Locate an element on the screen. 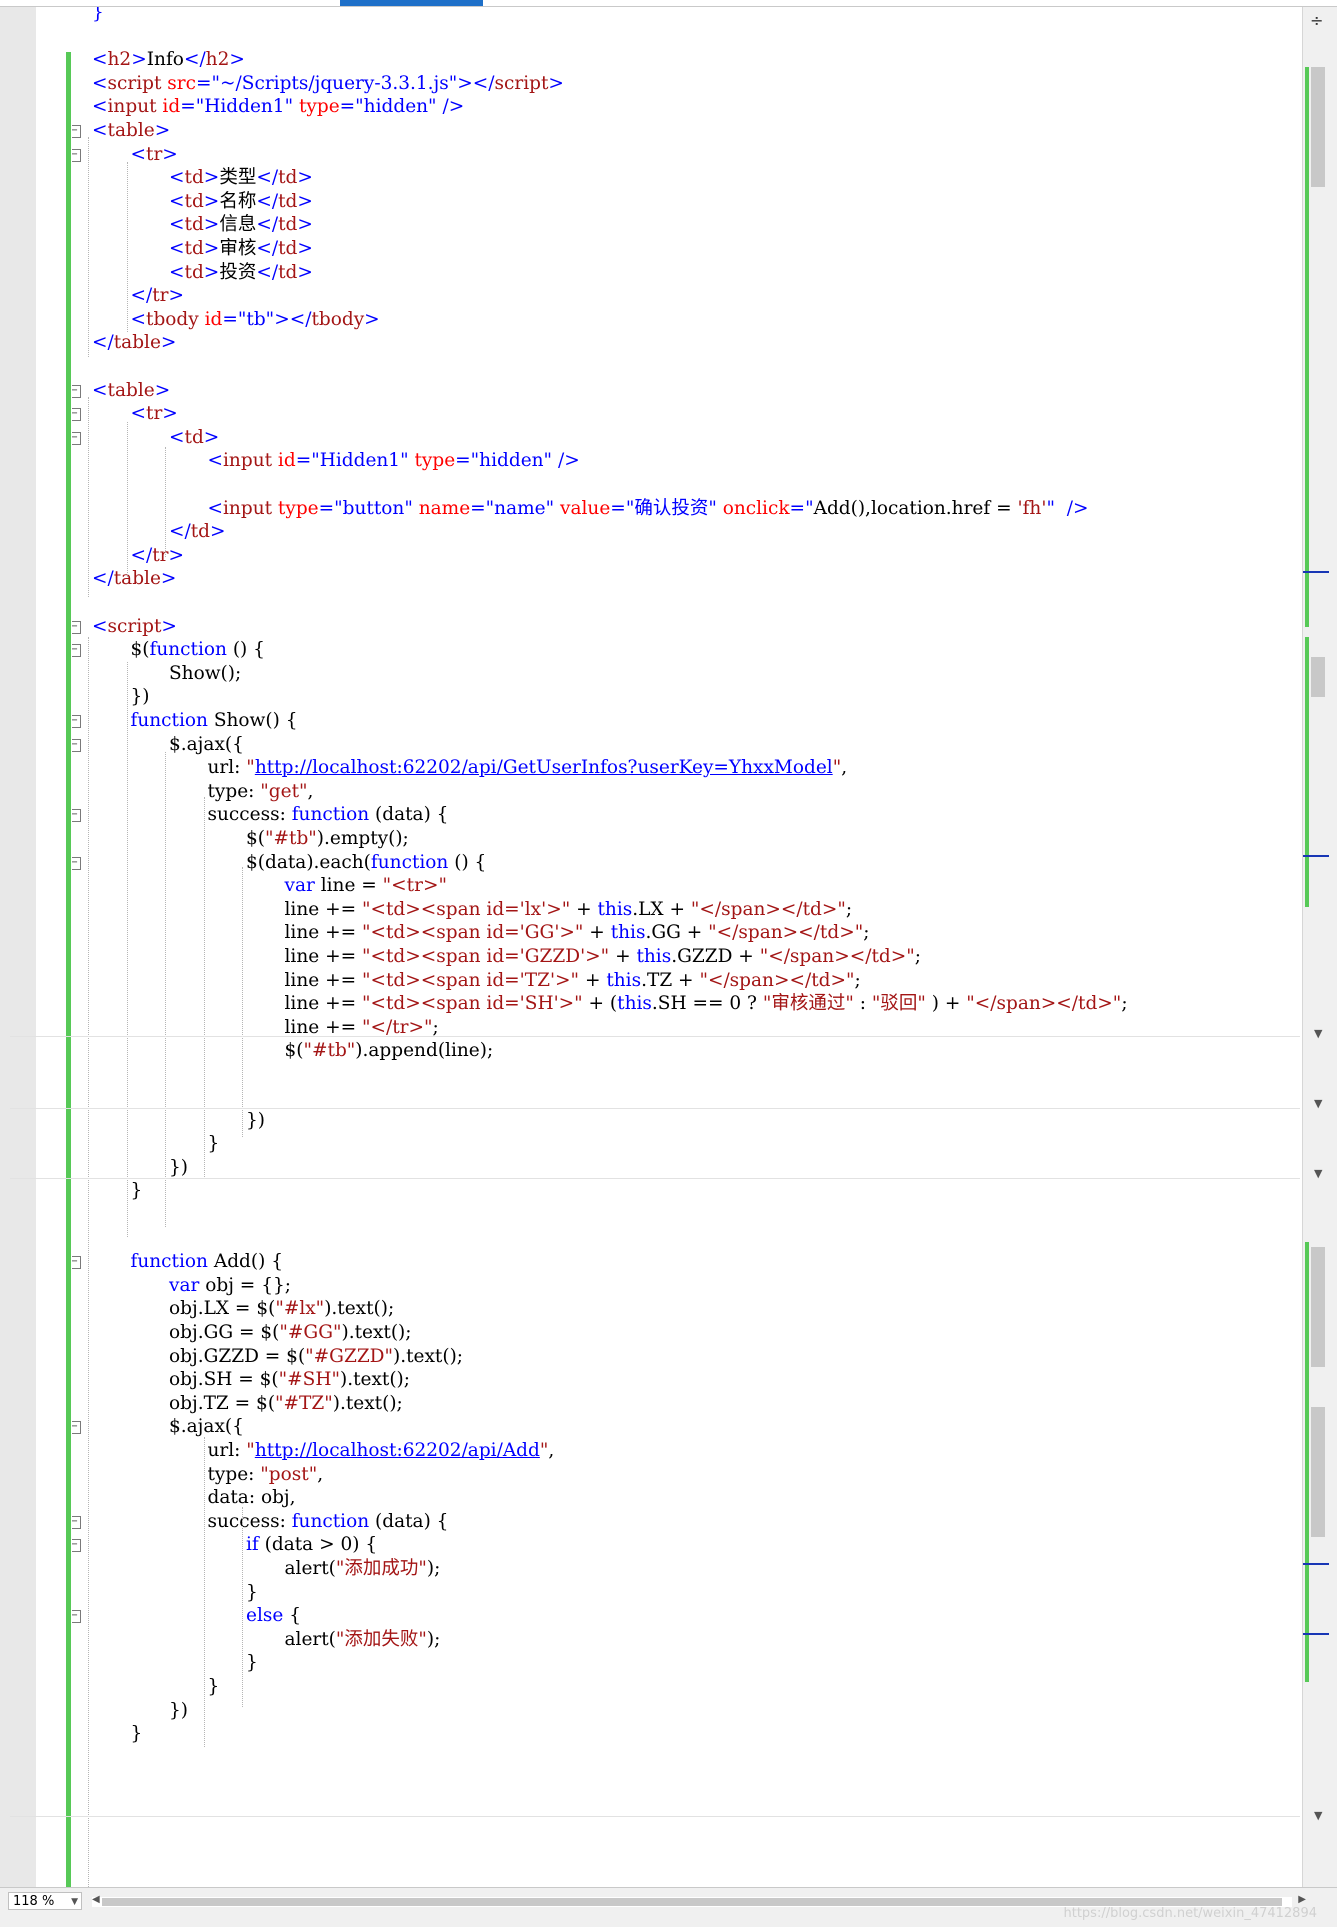 The image size is (1337, 1927). split-window-icon: ÷ is located at coordinates (1316, 20).